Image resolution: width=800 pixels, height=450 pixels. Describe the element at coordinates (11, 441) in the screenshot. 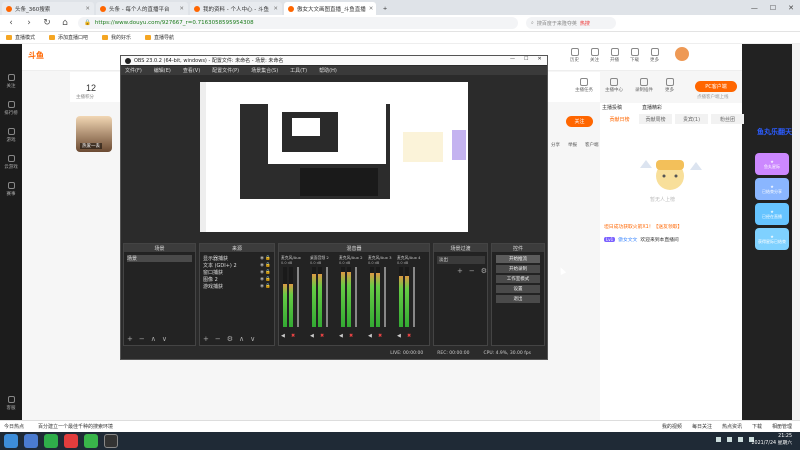

I see `start-icon` at that location.